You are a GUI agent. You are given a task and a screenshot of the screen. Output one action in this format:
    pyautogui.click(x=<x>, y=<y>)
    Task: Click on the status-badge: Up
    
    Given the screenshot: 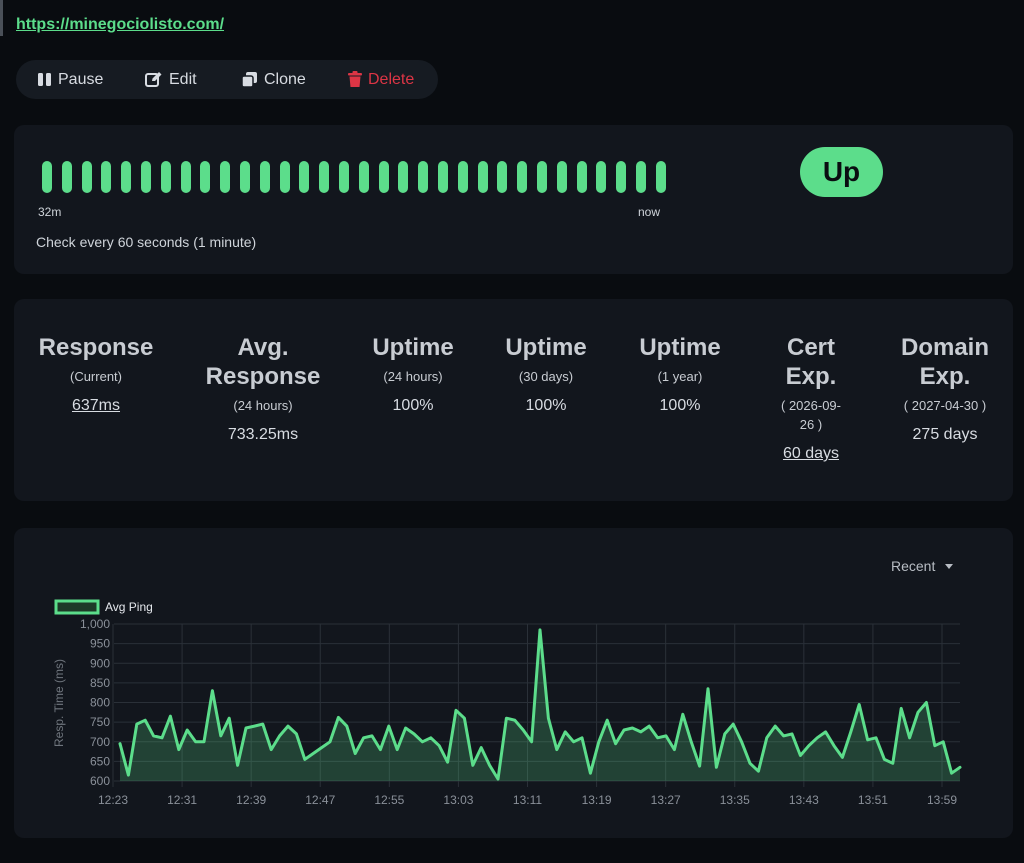 What is the action you would take?
    pyautogui.click(x=841, y=172)
    